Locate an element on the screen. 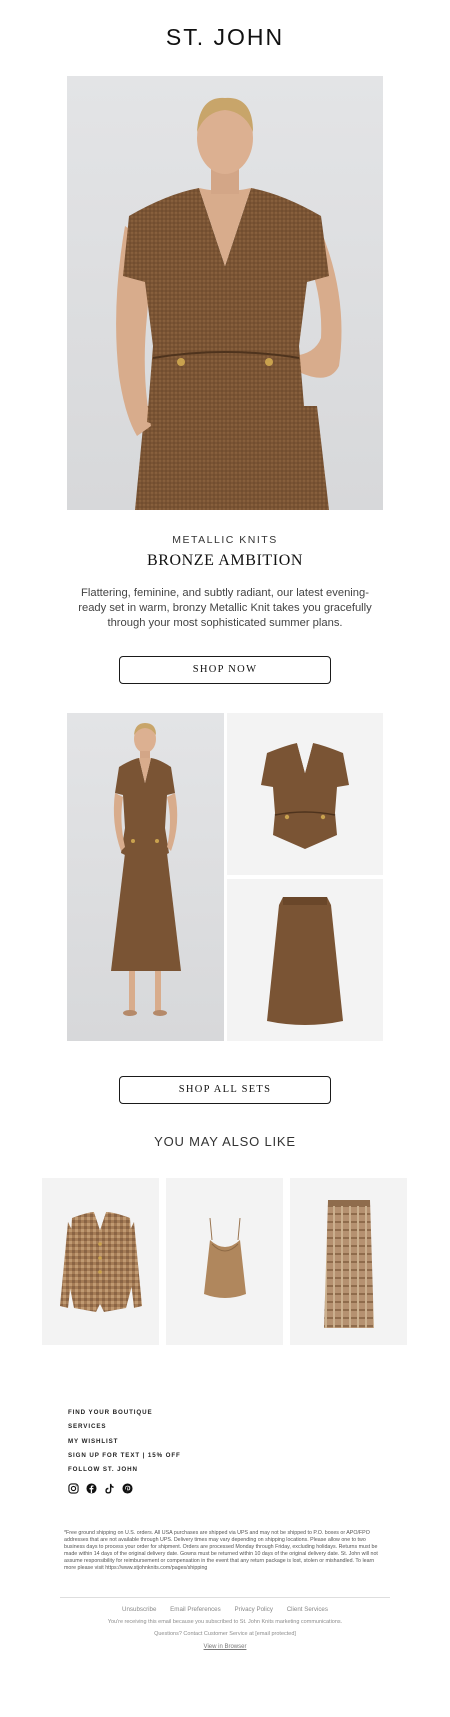 The width and height of the screenshot is (450, 1717). follow-label: FOLLOW ST. JOHN is located at coordinates (103, 1470).